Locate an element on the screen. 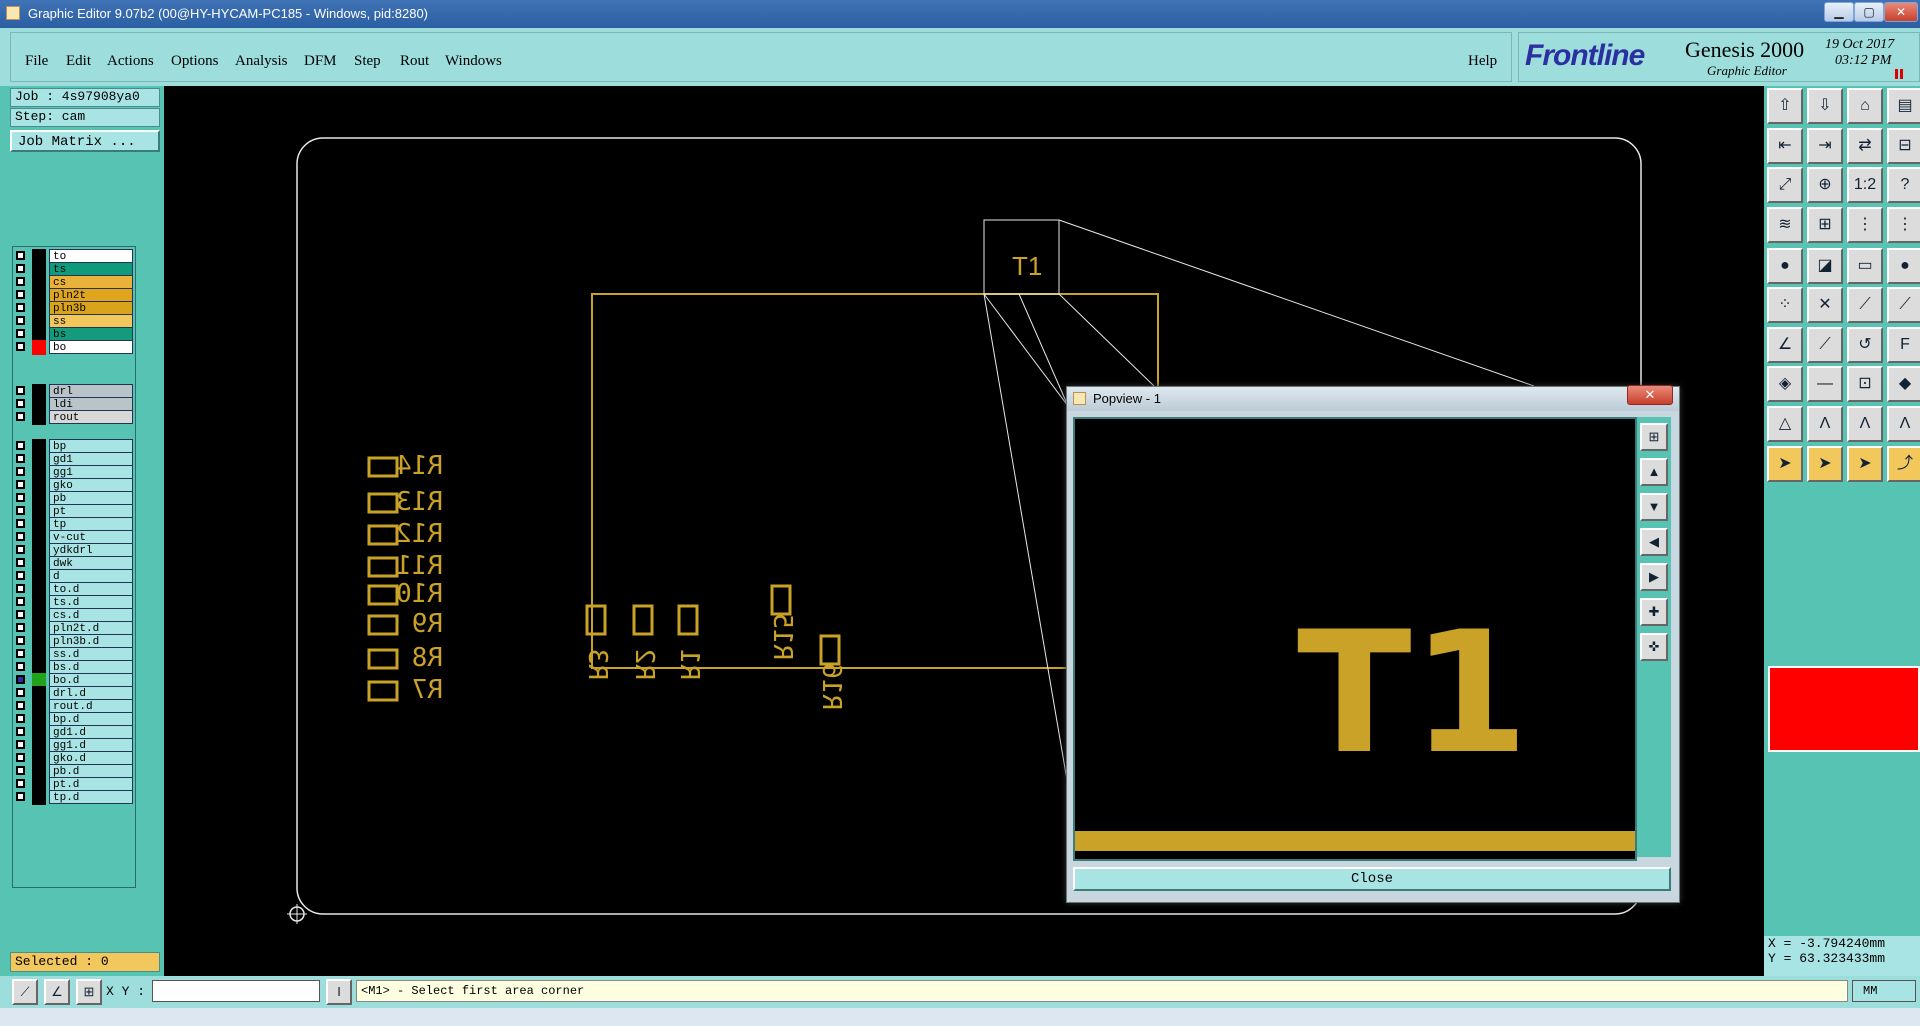  layer-name: d is located at coordinates (91, 576).